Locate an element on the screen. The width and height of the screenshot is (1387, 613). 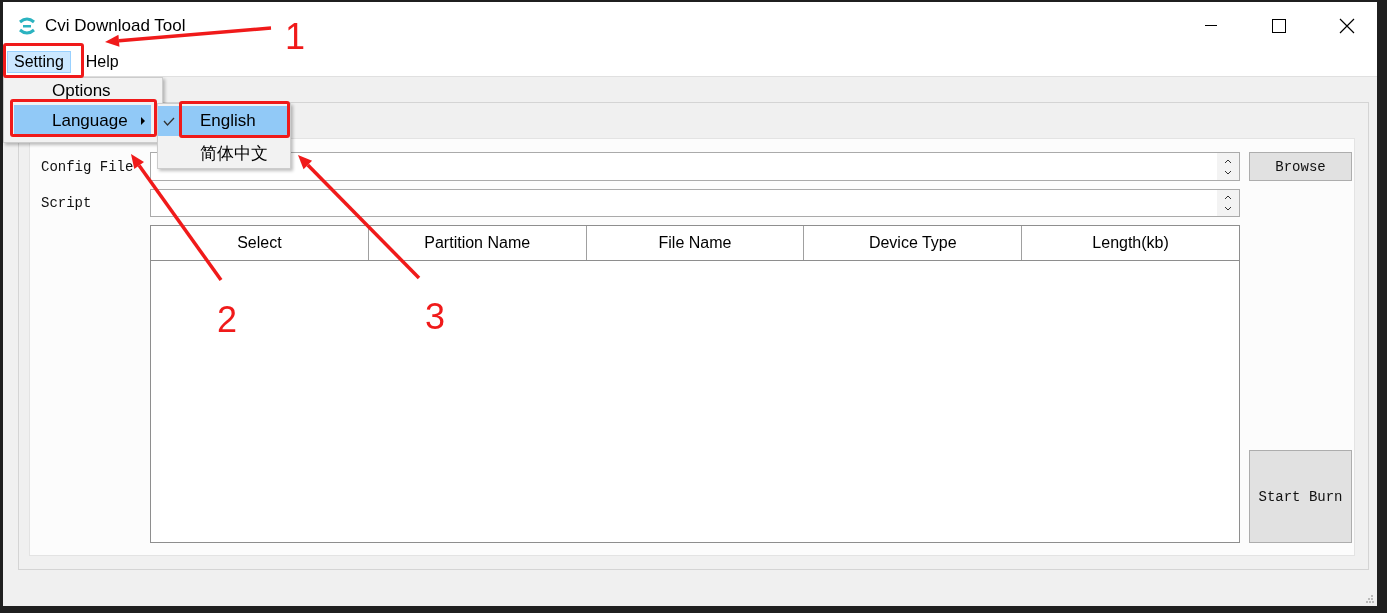
field-label: Script is located at coordinates (67, 203).